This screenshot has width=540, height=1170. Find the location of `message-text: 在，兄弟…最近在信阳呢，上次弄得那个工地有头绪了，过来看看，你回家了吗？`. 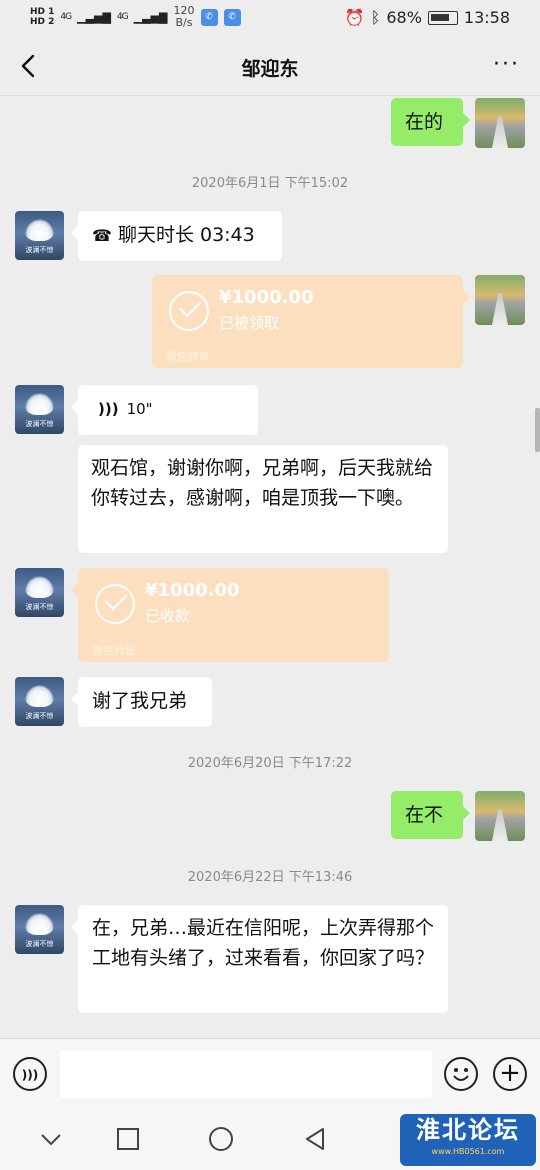

message-text: 在，兄弟…最近在信阳呢，上次弄得那个工地有头绪了，过来看看，你回家了吗？ is located at coordinates (263, 943).